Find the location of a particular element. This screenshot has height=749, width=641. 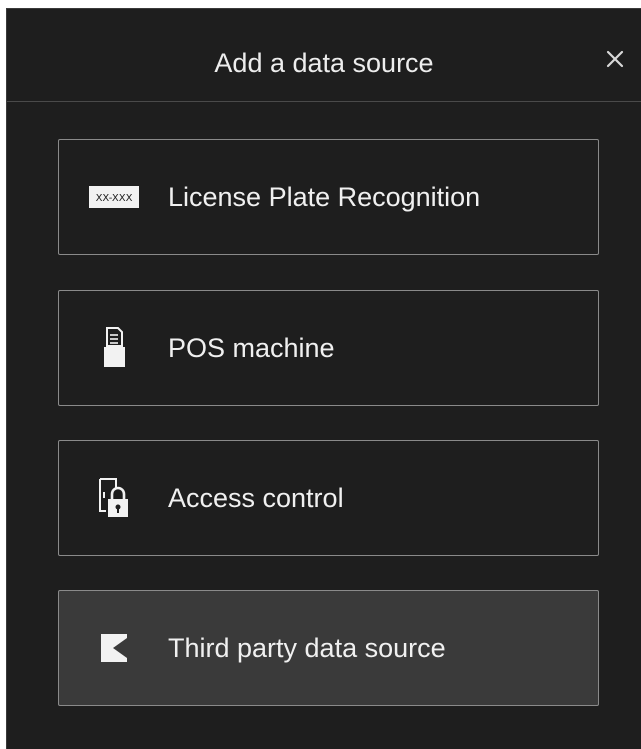

option-pos-machine: POS machine is located at coordinates (328, 348).